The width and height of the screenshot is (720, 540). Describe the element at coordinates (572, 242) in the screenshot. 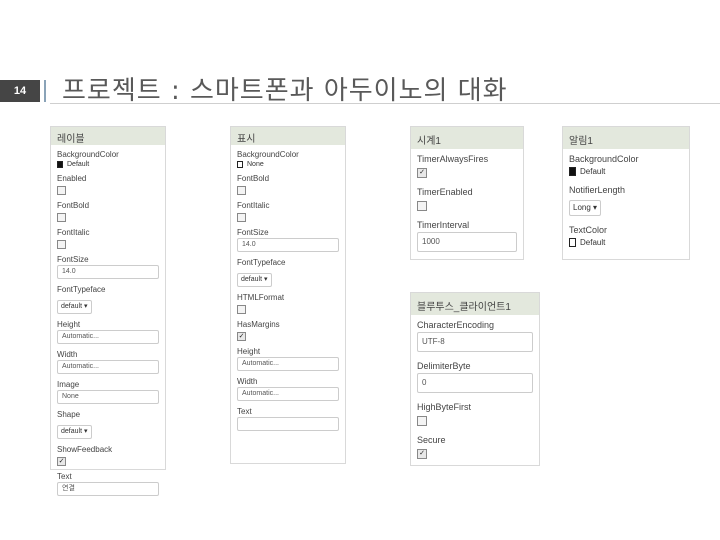

I see `color-swatch` at that location.